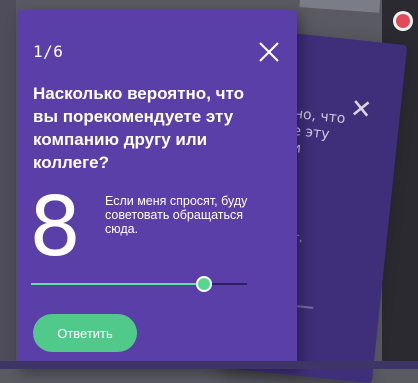  Describe the element at coordinates (209, 365) in the screenshot. I see `page-bottom-bar` at that location.